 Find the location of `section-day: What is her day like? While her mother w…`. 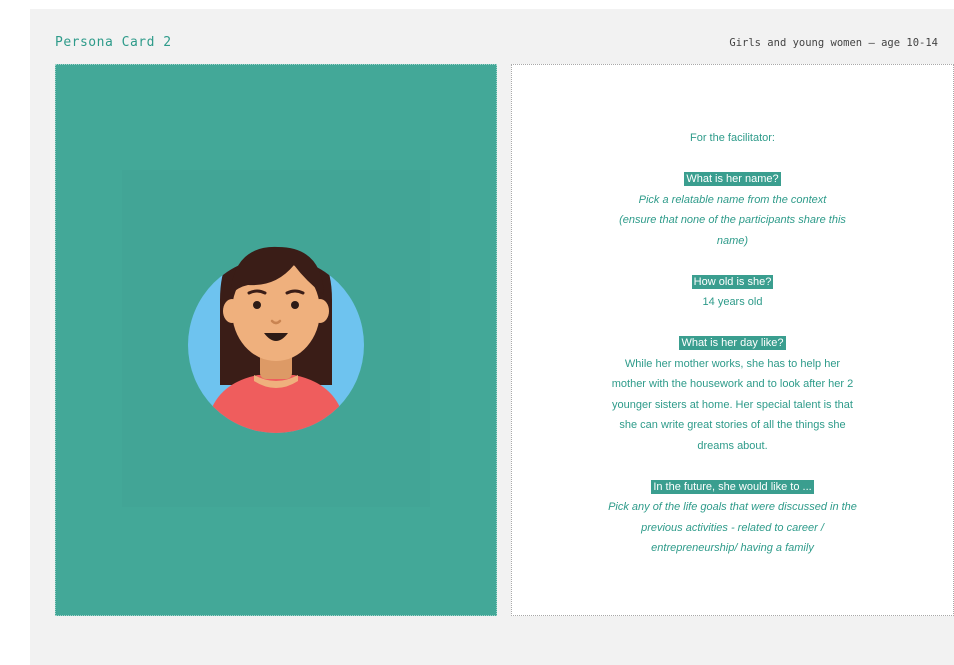

section-day: What is her day like? While her mother w… is located at coordinates (732, 394).